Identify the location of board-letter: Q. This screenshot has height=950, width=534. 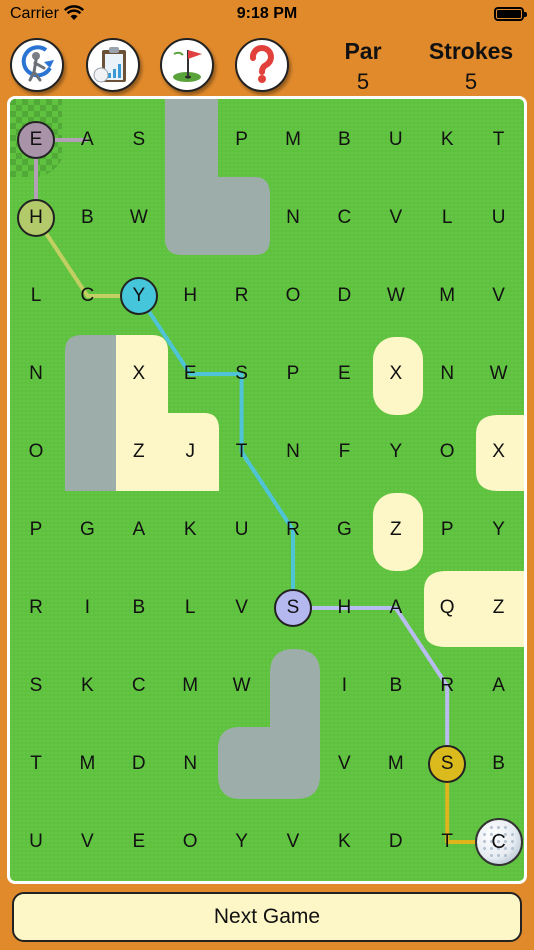
(447, 608).